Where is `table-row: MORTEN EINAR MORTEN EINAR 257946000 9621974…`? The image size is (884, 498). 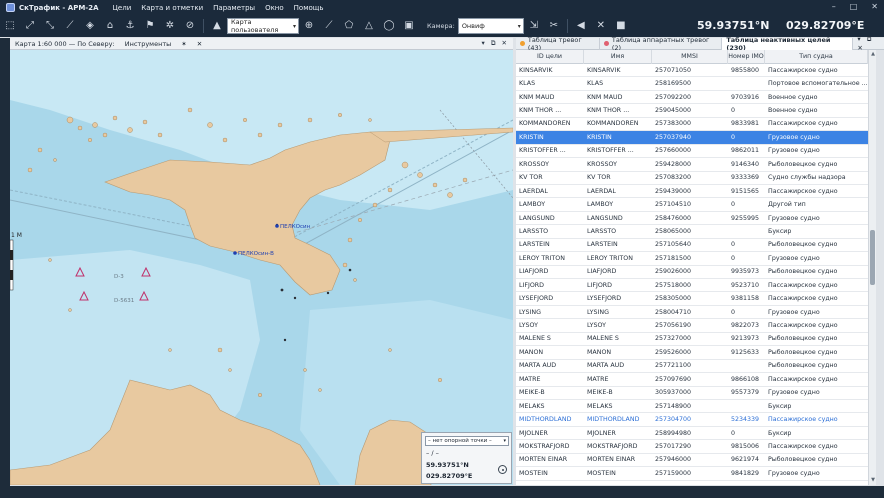
table-row: MORTEN EINAR MORTEN EINAR 257946000 9621974… is located at coordinates (692, 461).